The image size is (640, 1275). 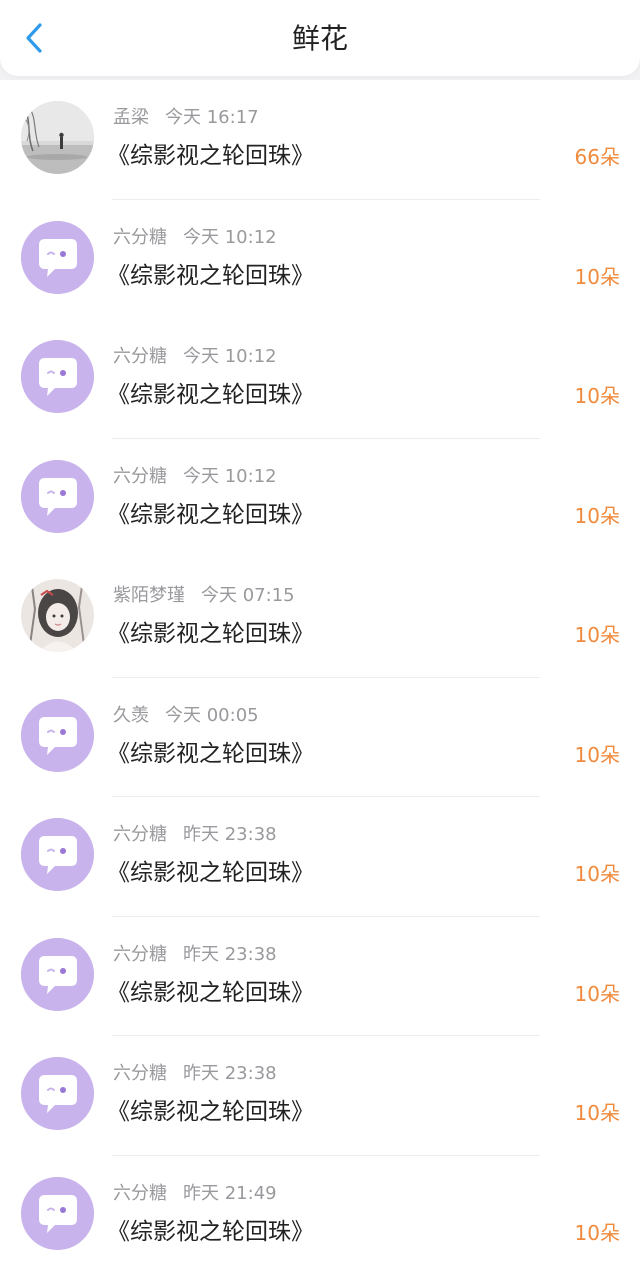 I want to click on photo-illustration-avatar, so click(x=57, y=615).